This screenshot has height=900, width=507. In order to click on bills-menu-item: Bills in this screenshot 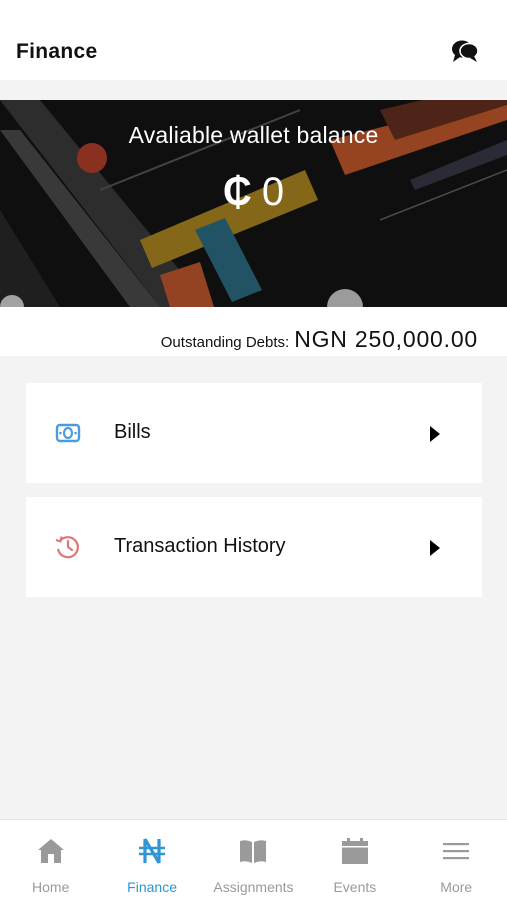, I will do `click(254, 433)`.